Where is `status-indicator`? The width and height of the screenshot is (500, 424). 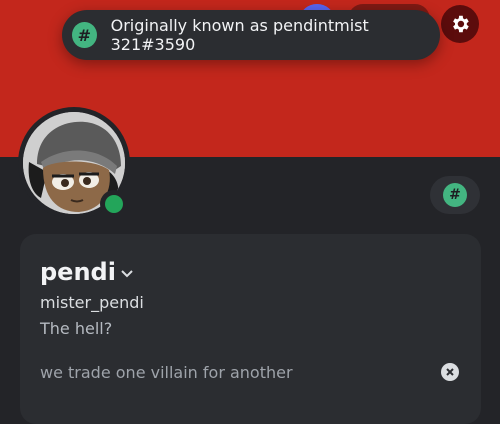
status-indicator is located at coordinates (114, 204).